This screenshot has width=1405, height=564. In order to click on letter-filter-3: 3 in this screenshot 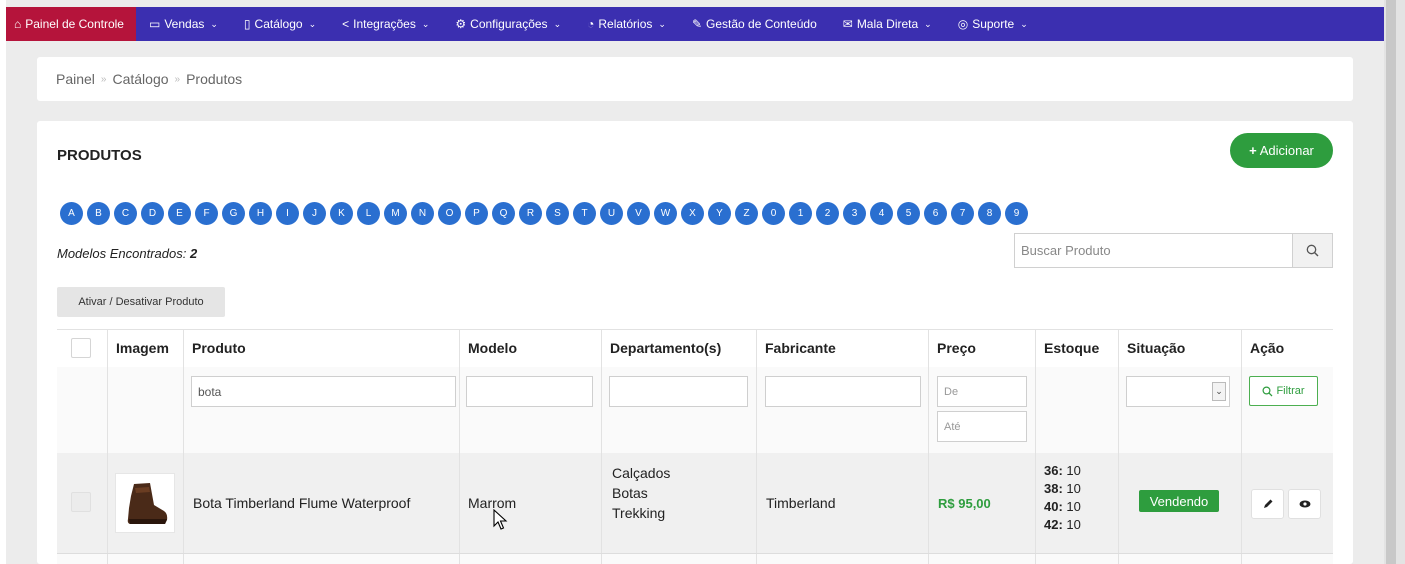, I will do `click(854, 213)`.